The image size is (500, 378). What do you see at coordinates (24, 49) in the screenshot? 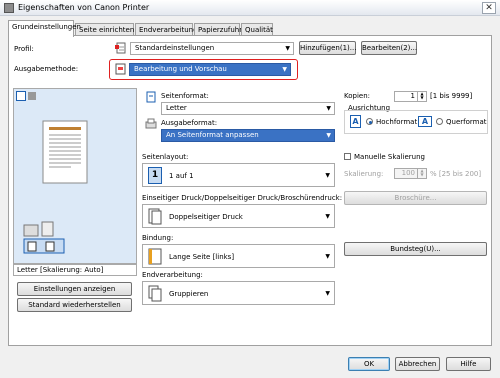
I see `profile-label: Profil:` at bounding box center [24, 49].